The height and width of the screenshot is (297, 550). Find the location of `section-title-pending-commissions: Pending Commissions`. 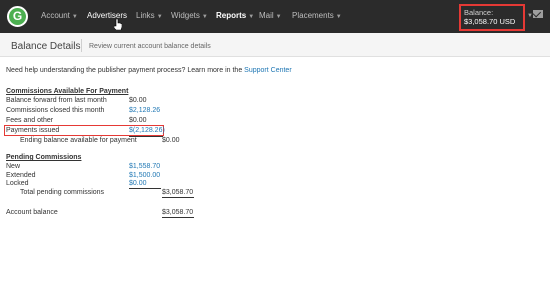

section-title-pending-commissions: Pending Commissions is located at coordinates (44, 157).